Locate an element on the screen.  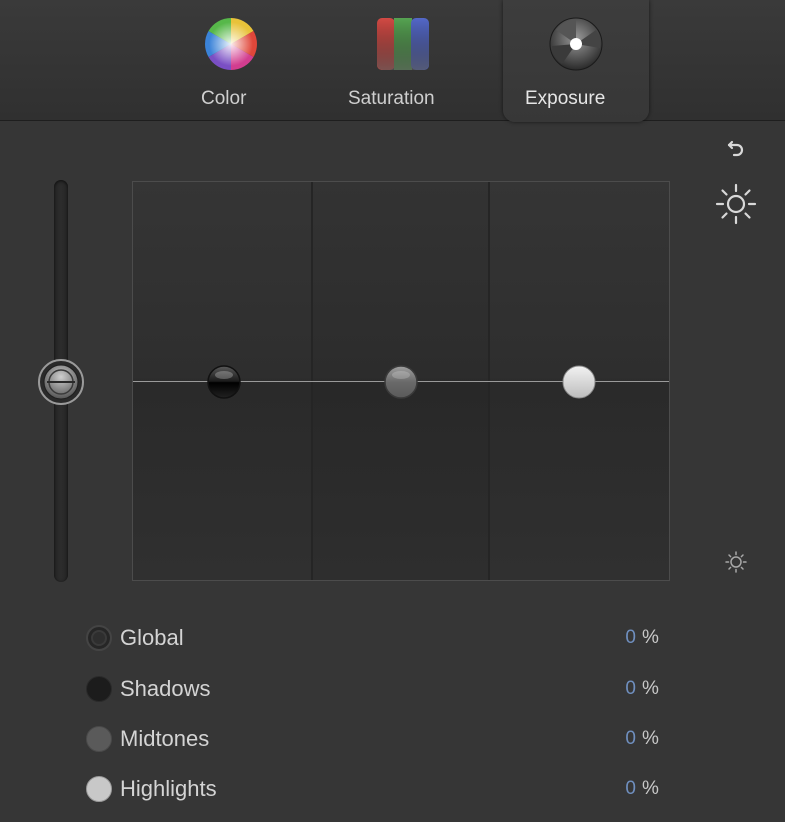
shadows-color-dot is located at coordinates (99, 689).